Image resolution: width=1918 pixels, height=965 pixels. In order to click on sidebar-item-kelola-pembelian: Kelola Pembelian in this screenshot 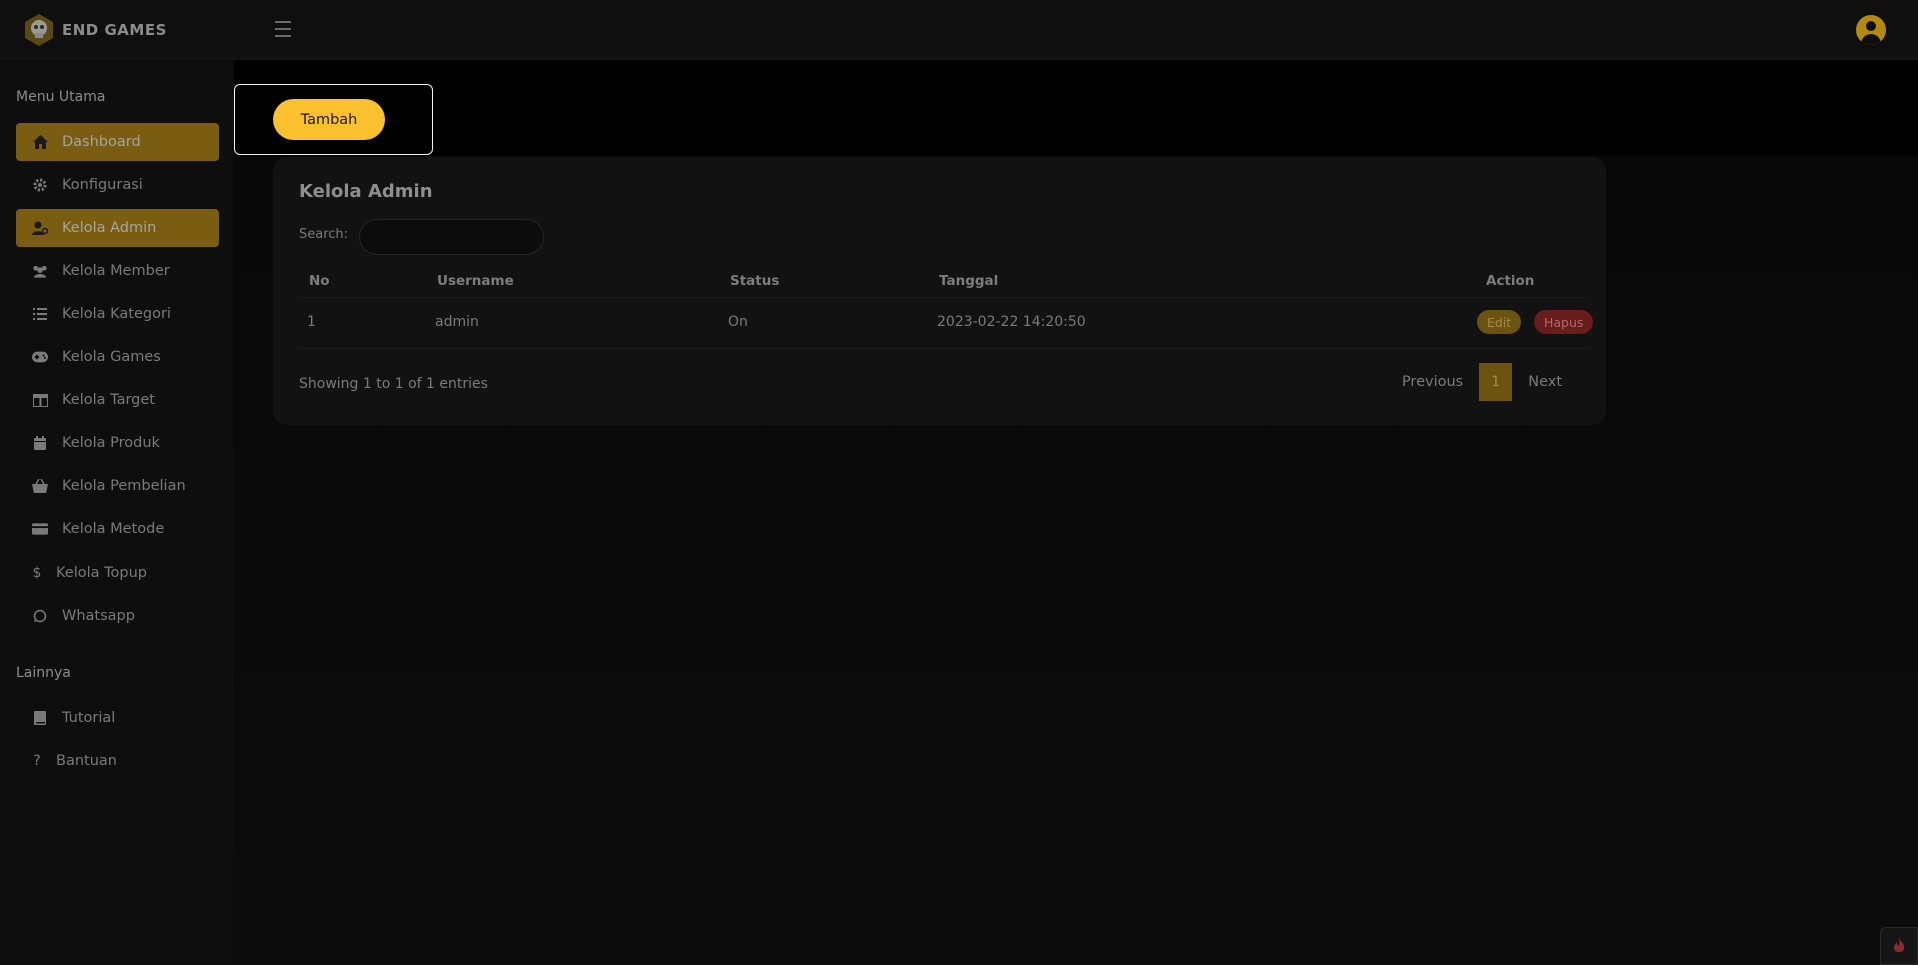, I will do `click(117, 486)`.